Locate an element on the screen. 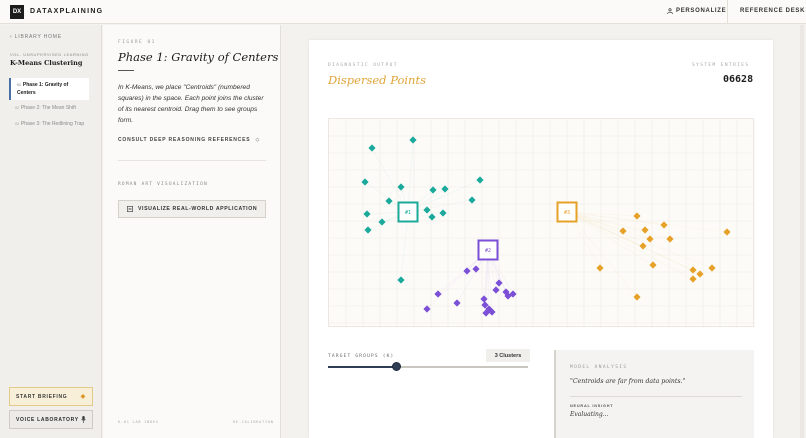  document-icon is located at coordinates (130, 209).